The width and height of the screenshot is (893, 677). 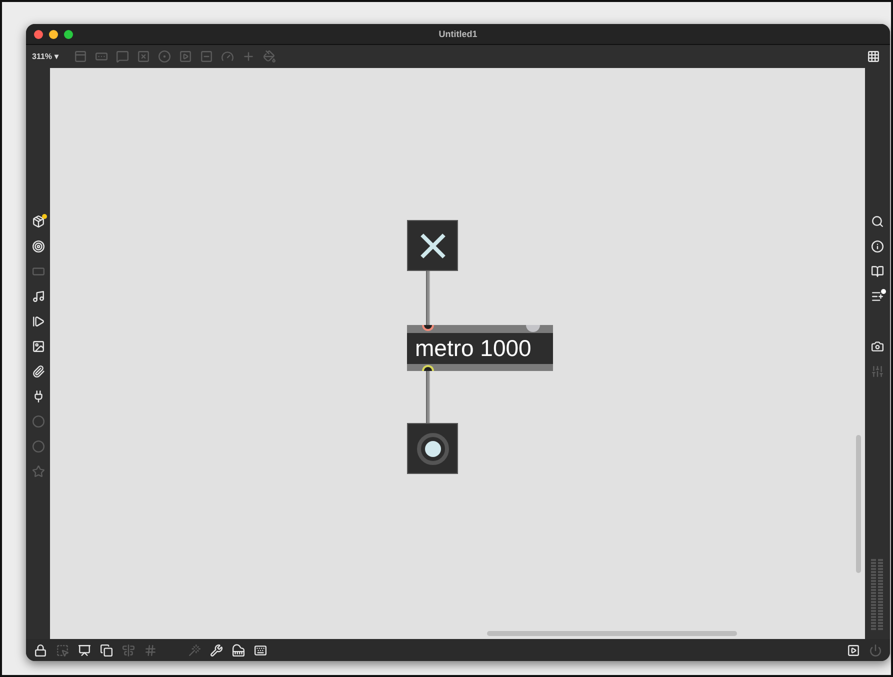 What do you see at coordinates (38, 34) in the screenshot?
I see `close-button` at bounding box center [38, 34].